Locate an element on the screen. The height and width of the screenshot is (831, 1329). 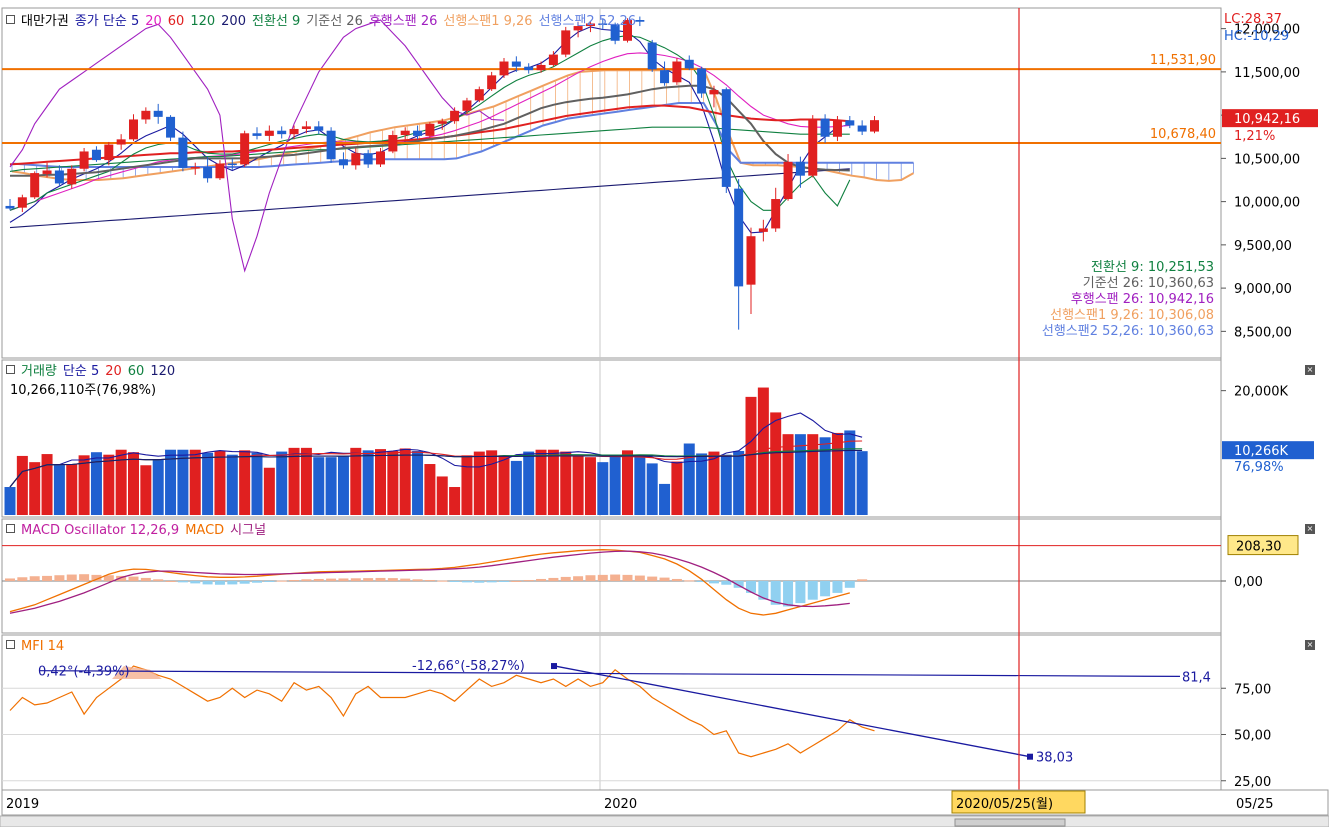
legend-item: 거래량 is located at coordinates (39, 371).